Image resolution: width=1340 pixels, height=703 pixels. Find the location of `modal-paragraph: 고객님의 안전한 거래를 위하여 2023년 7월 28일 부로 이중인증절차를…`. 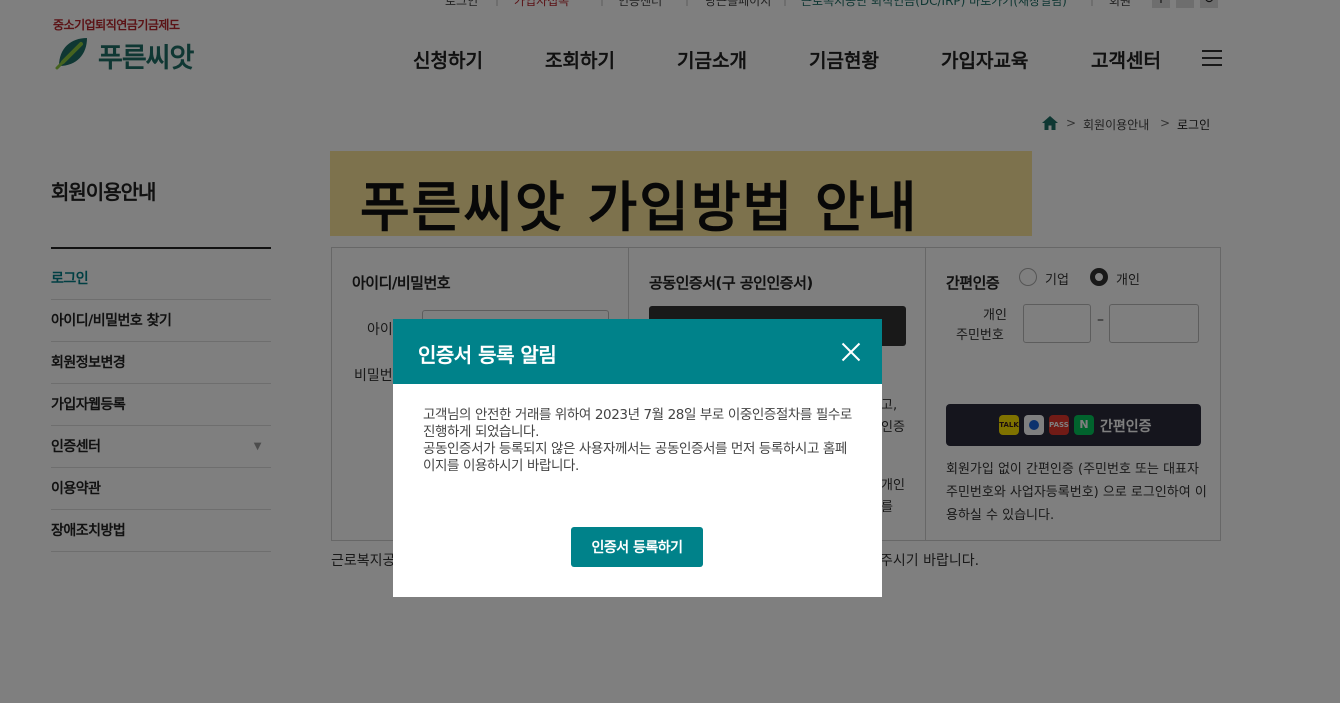

modal-paragraph: 고객님의 안전한 거래를 위하여 2023년 7월 28일 부로 이중인증절차를… is located at coordinates (637, 423).